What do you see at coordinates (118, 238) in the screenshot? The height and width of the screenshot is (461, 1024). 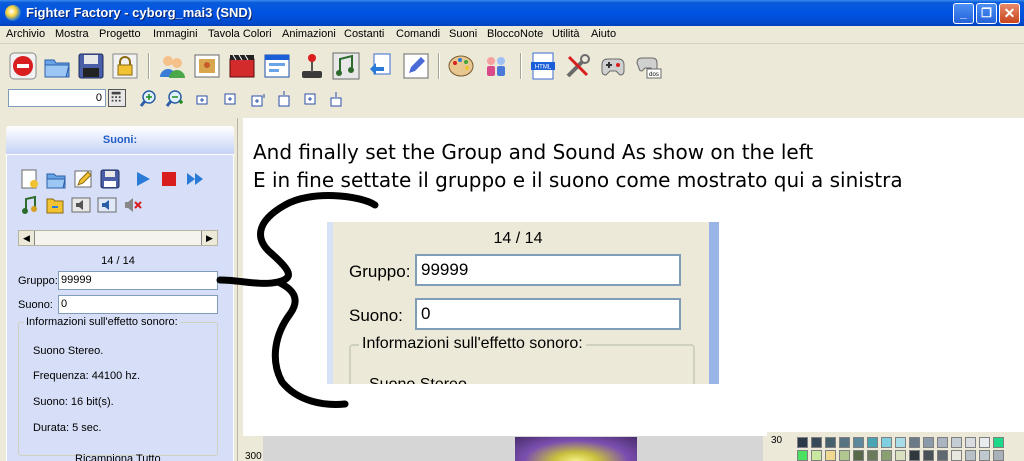 I see `sound-scrollbar: ◀ ▶` at bounding box center [118, 238].